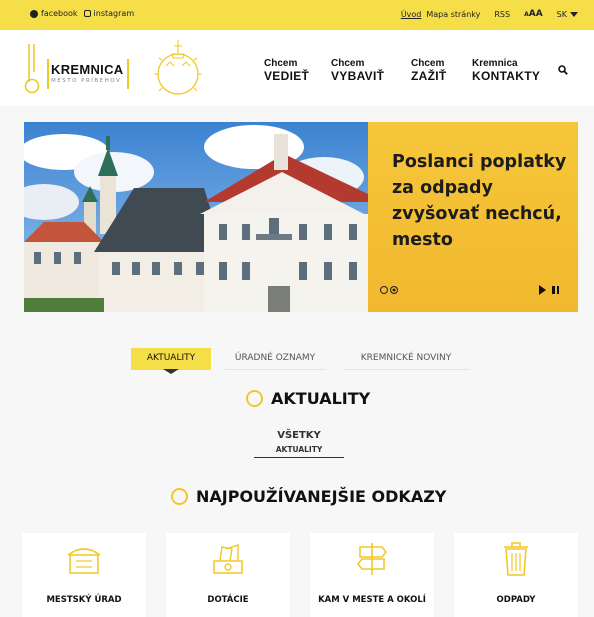 Image resolution: width=594 pixels, height=617 pixels. I want to click on instagram-link: instagram, so click(109, 13).